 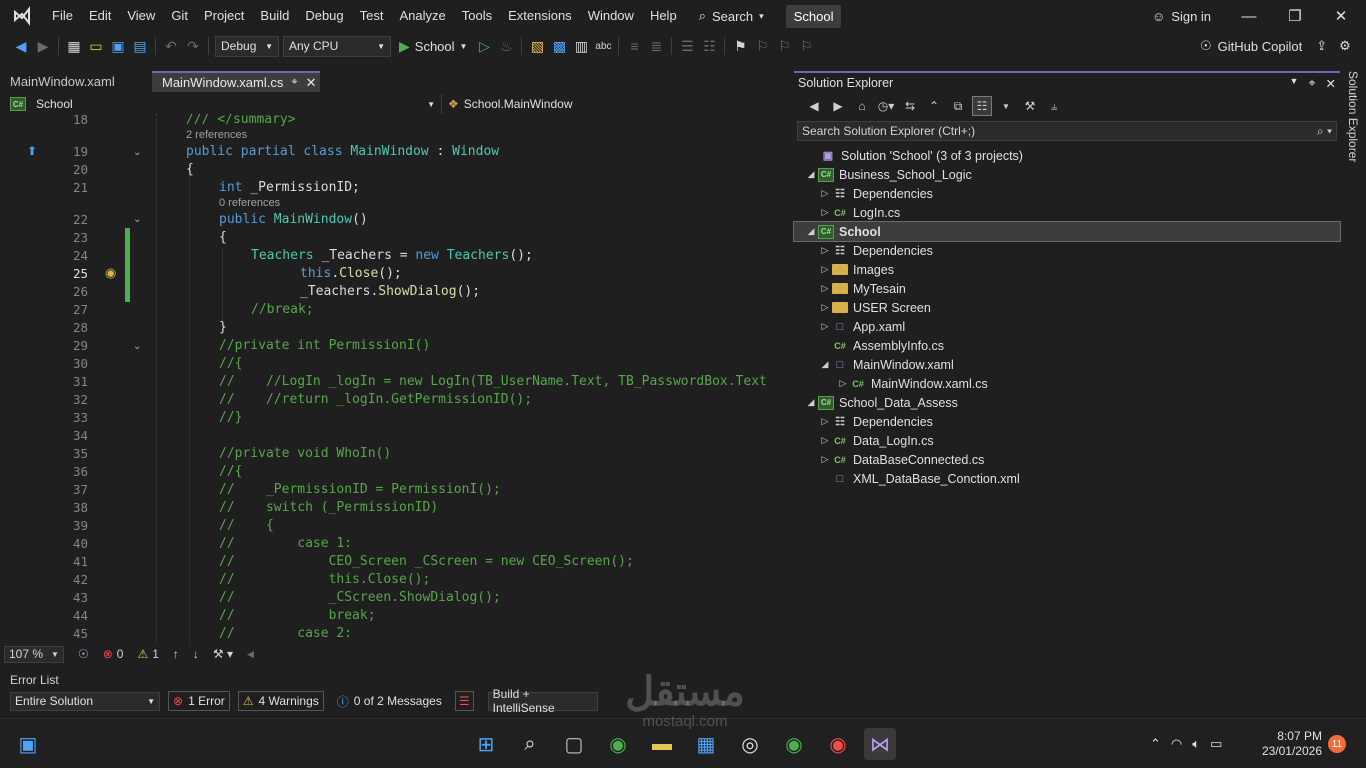 I want to click on switch-views-icon: ☷, so click(x=982, y=106).